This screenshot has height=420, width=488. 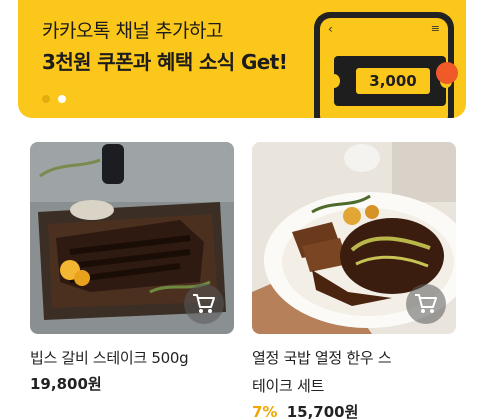 I want to click on ticket-notch, so click(x=334, y=81).